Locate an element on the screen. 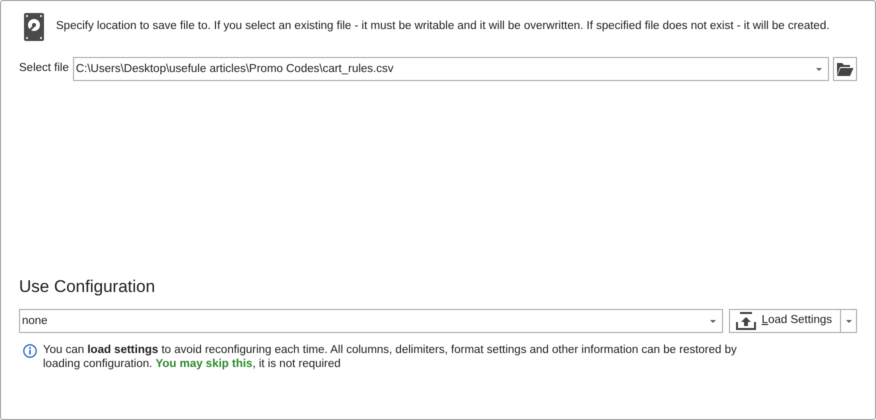 This screenshot has height=420, width=876. info-text: You can load settings to avoid reconfiguring each time. All columns, delimiters, format settings and other information can be restored by loading configuration. You may skip this, it is not required is located at coordinates (390, 357).